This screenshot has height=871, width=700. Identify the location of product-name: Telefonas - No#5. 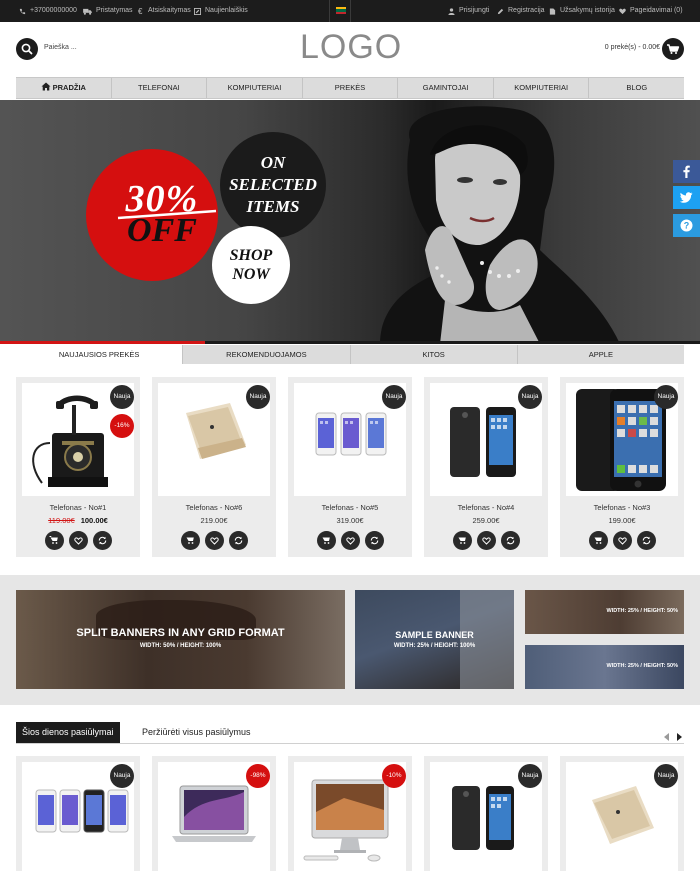
(350, 507).